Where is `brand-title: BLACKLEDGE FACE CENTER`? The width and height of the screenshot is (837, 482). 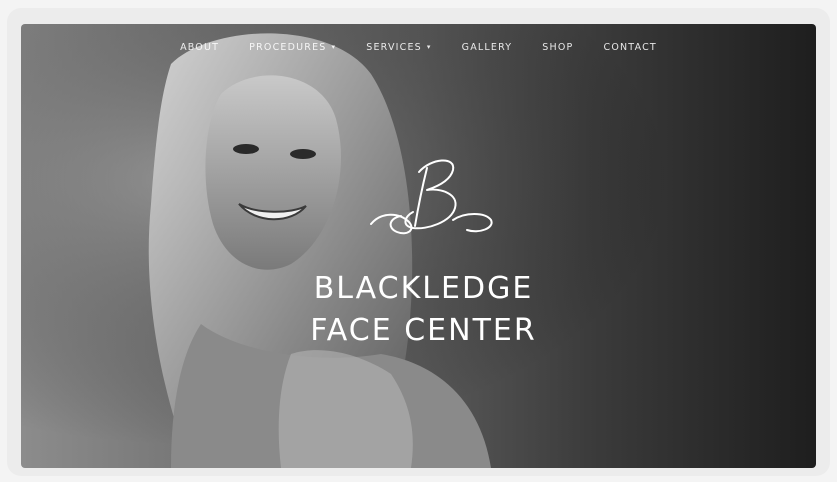 brand-title: BLACKLEDGE FACE CENTER is located at coordinates (423, 310).